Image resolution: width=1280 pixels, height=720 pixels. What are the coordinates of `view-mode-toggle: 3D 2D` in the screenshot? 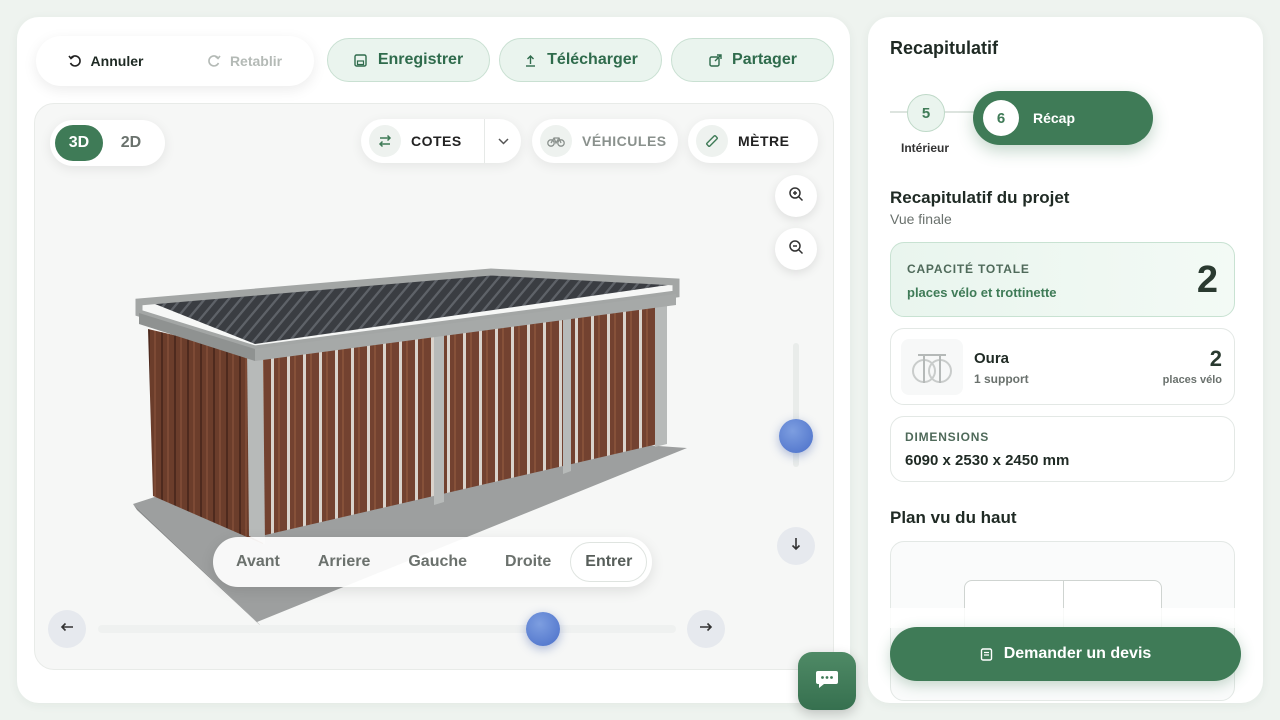 It's located at (107, 143).